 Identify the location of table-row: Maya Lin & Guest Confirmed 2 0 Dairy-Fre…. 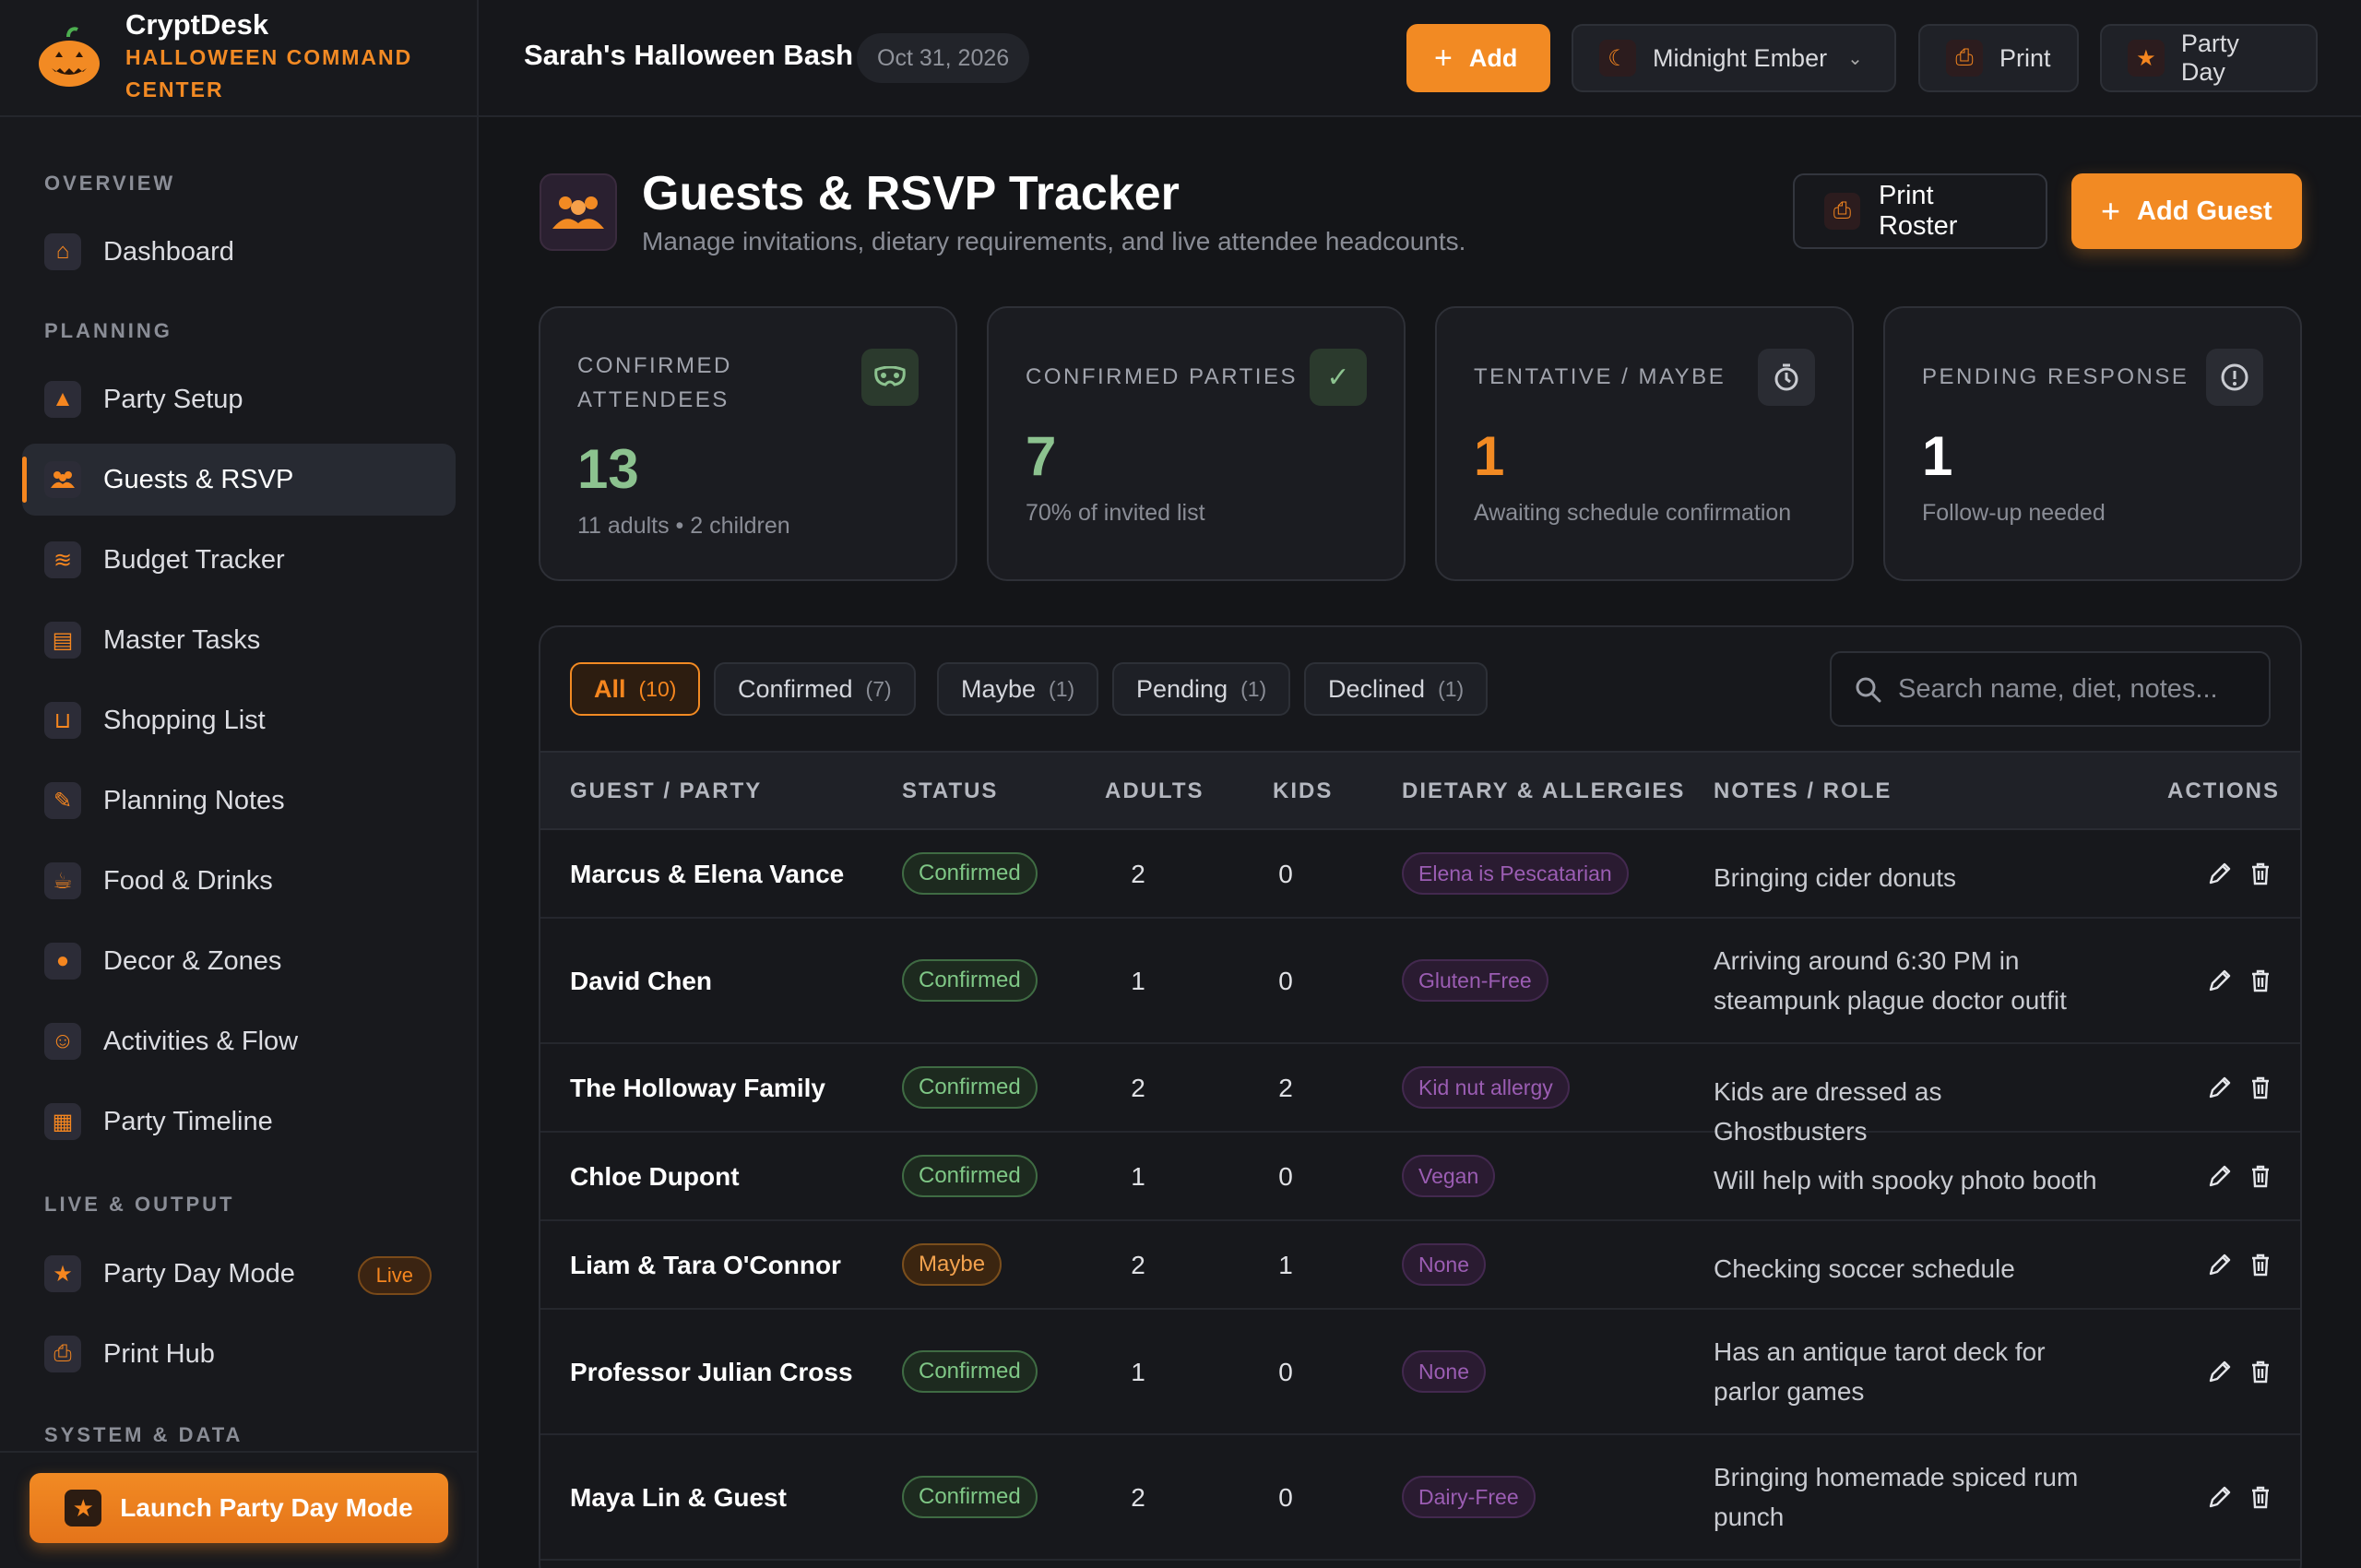
(1420, 1498).